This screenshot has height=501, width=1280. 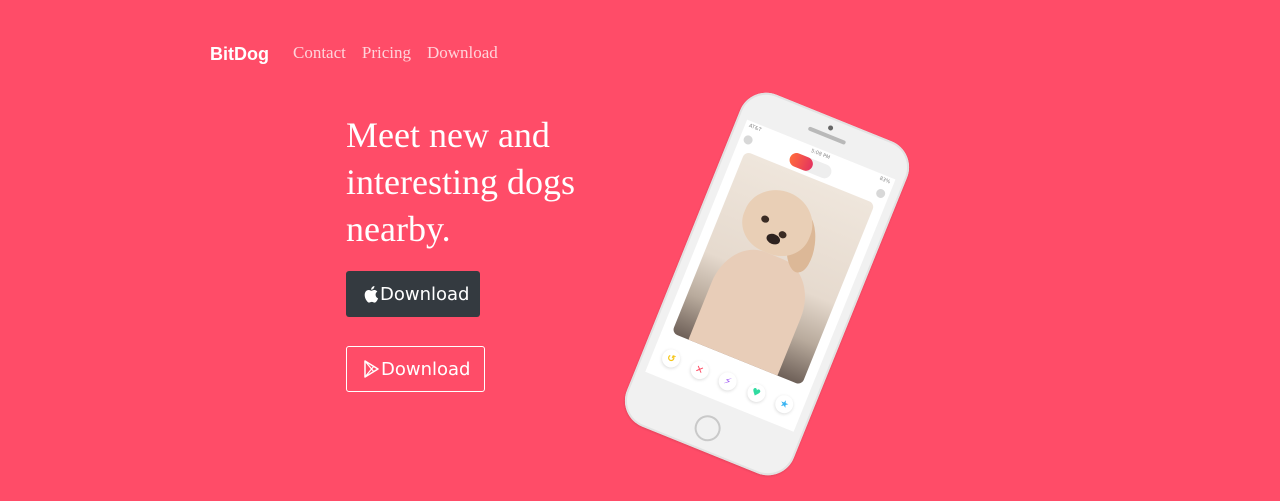 What do you see at coordinates (756, 393) in the screenshot?
I see `like-icon: ♥` at bounding box center [756, 393].